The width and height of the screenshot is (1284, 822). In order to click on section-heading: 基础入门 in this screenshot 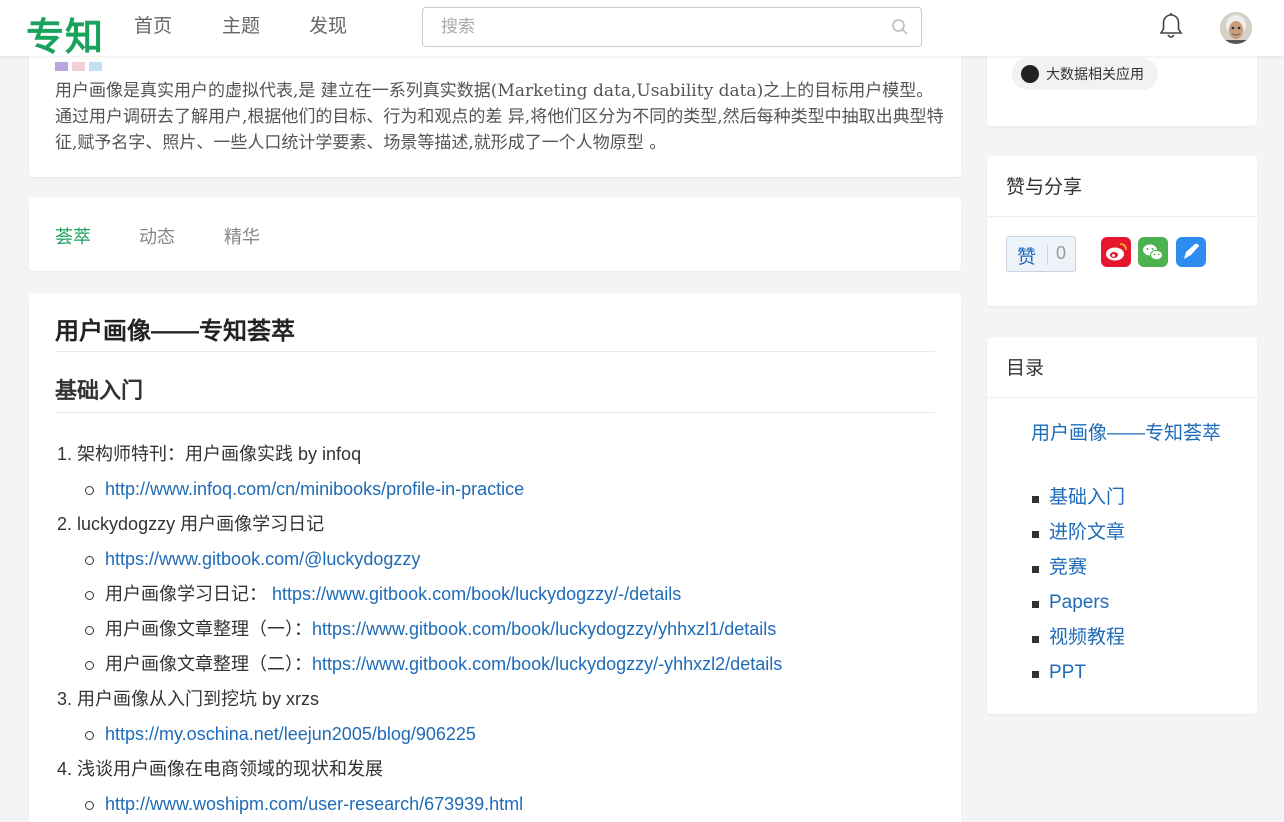, I will do `click(99, 390)`.